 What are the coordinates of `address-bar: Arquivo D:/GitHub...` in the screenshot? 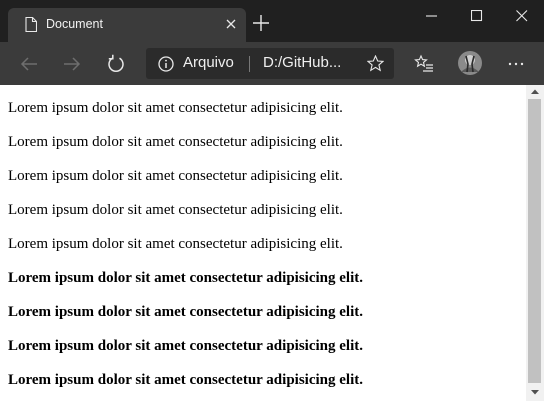 It's located at (270, 63).